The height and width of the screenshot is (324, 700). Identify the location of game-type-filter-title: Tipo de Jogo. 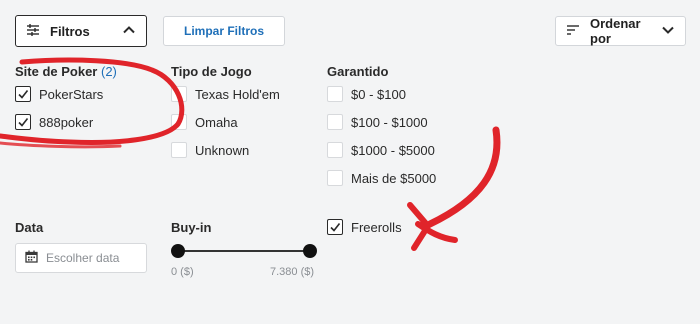
(211, 71).